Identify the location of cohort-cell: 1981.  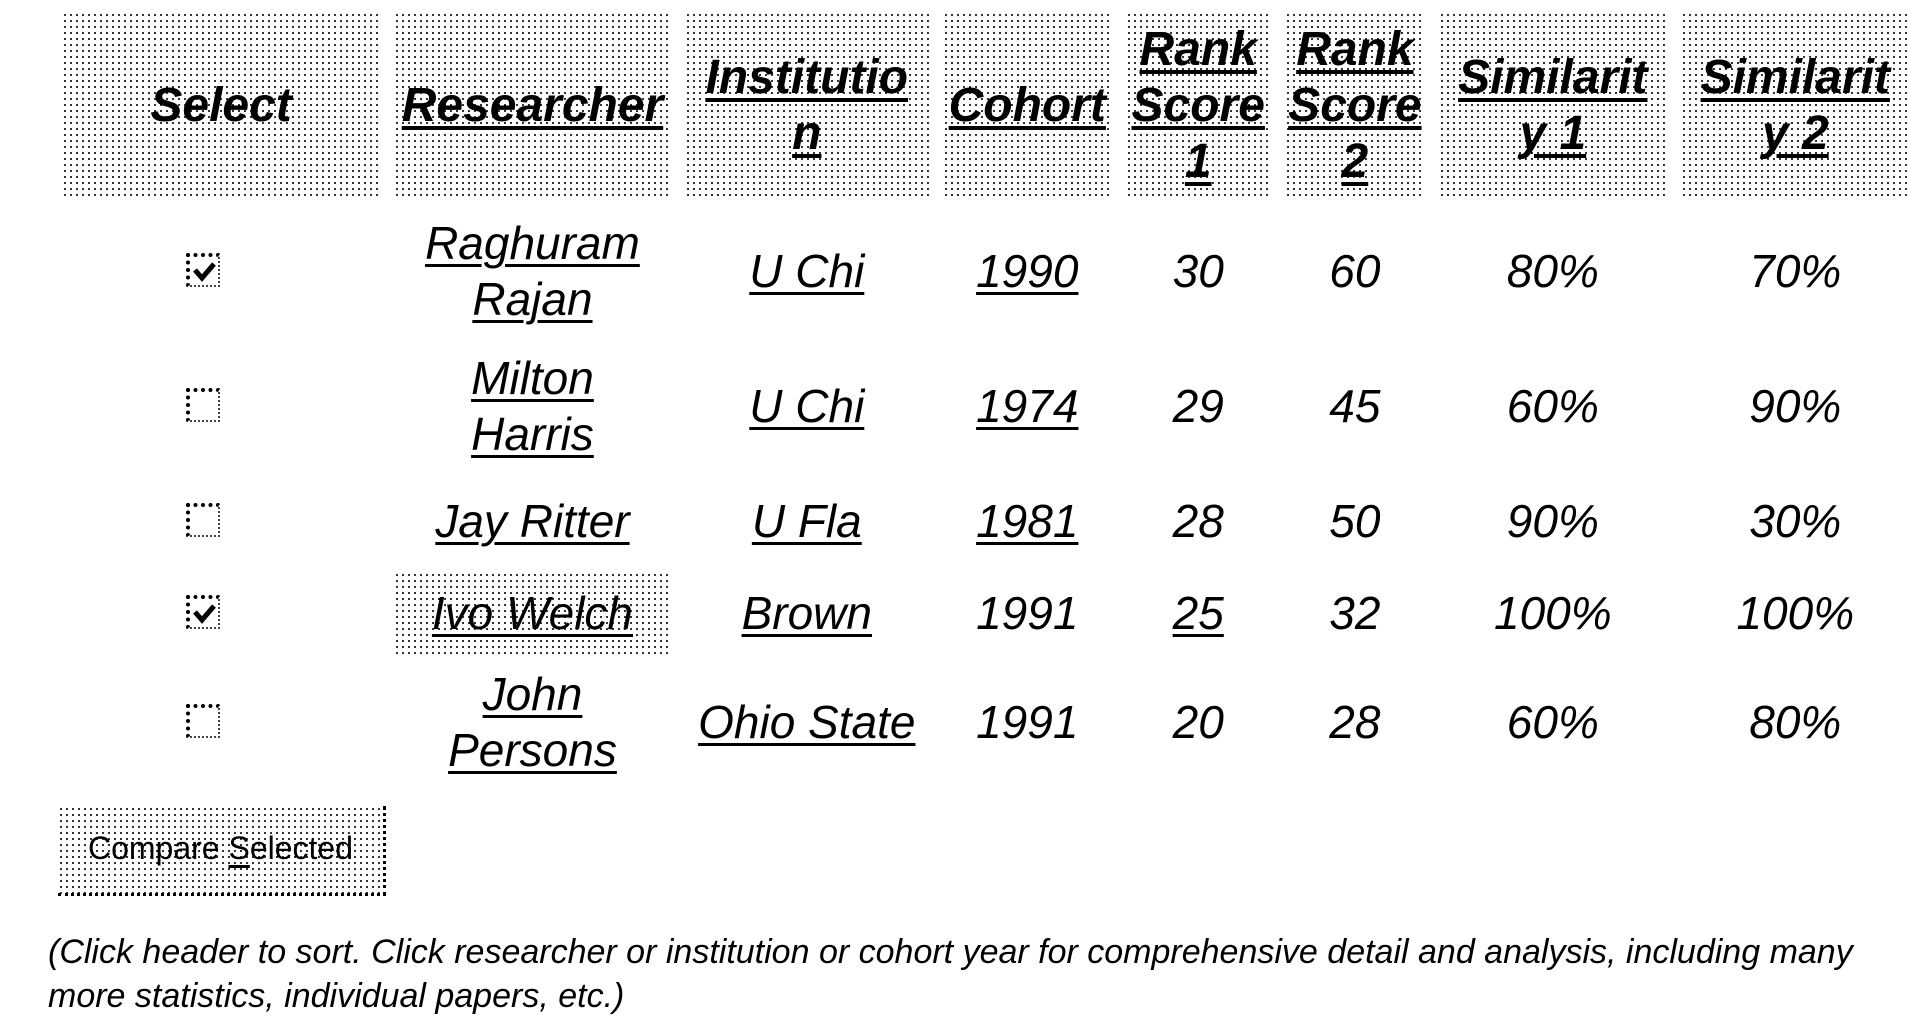
(1027, 521).